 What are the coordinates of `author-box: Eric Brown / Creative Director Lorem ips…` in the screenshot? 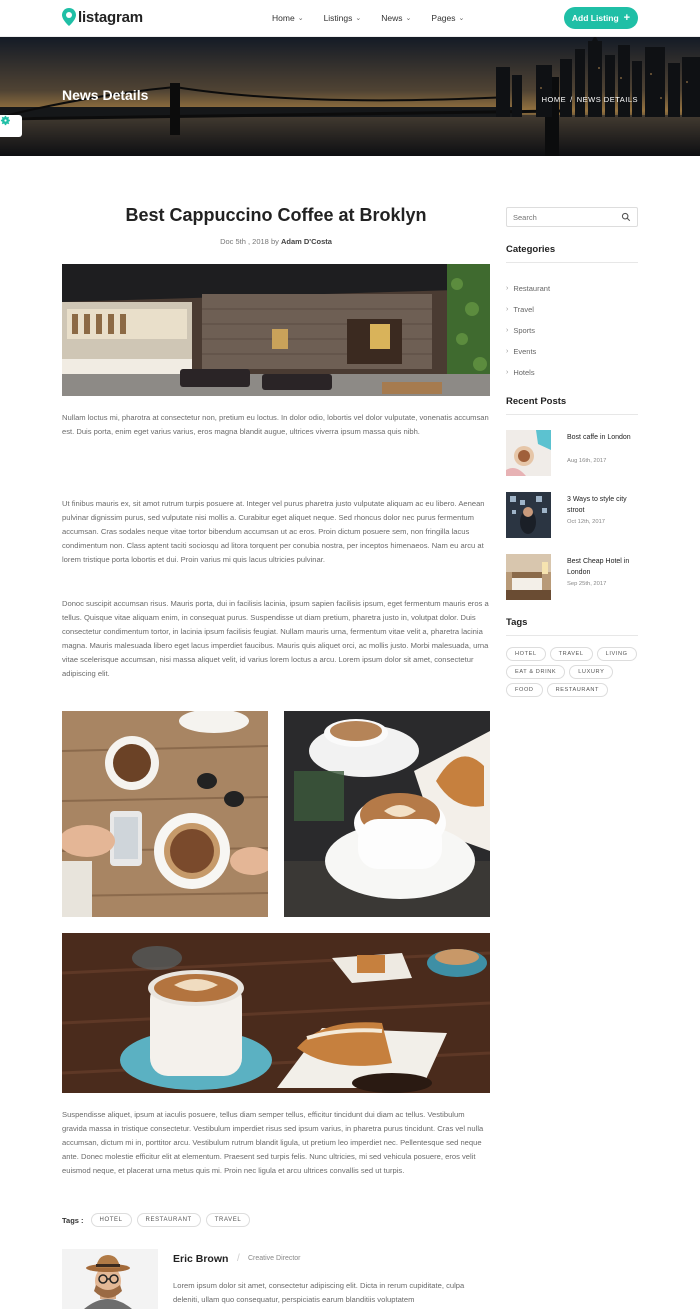 It's located at (276, 1279).